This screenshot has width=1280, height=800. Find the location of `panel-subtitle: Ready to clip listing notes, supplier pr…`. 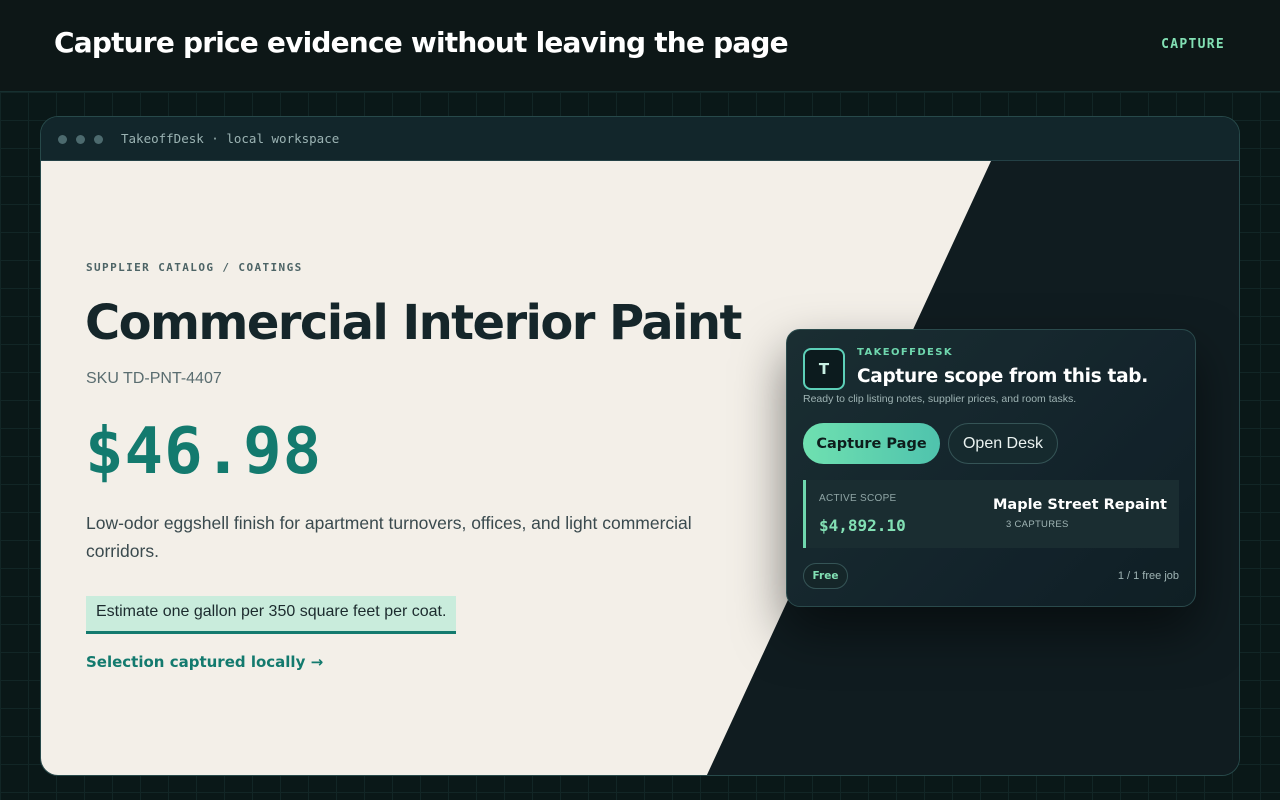

panel-subtitle: Ready to clip listing notes, supplier pr… is located at coordinates (940, 399).